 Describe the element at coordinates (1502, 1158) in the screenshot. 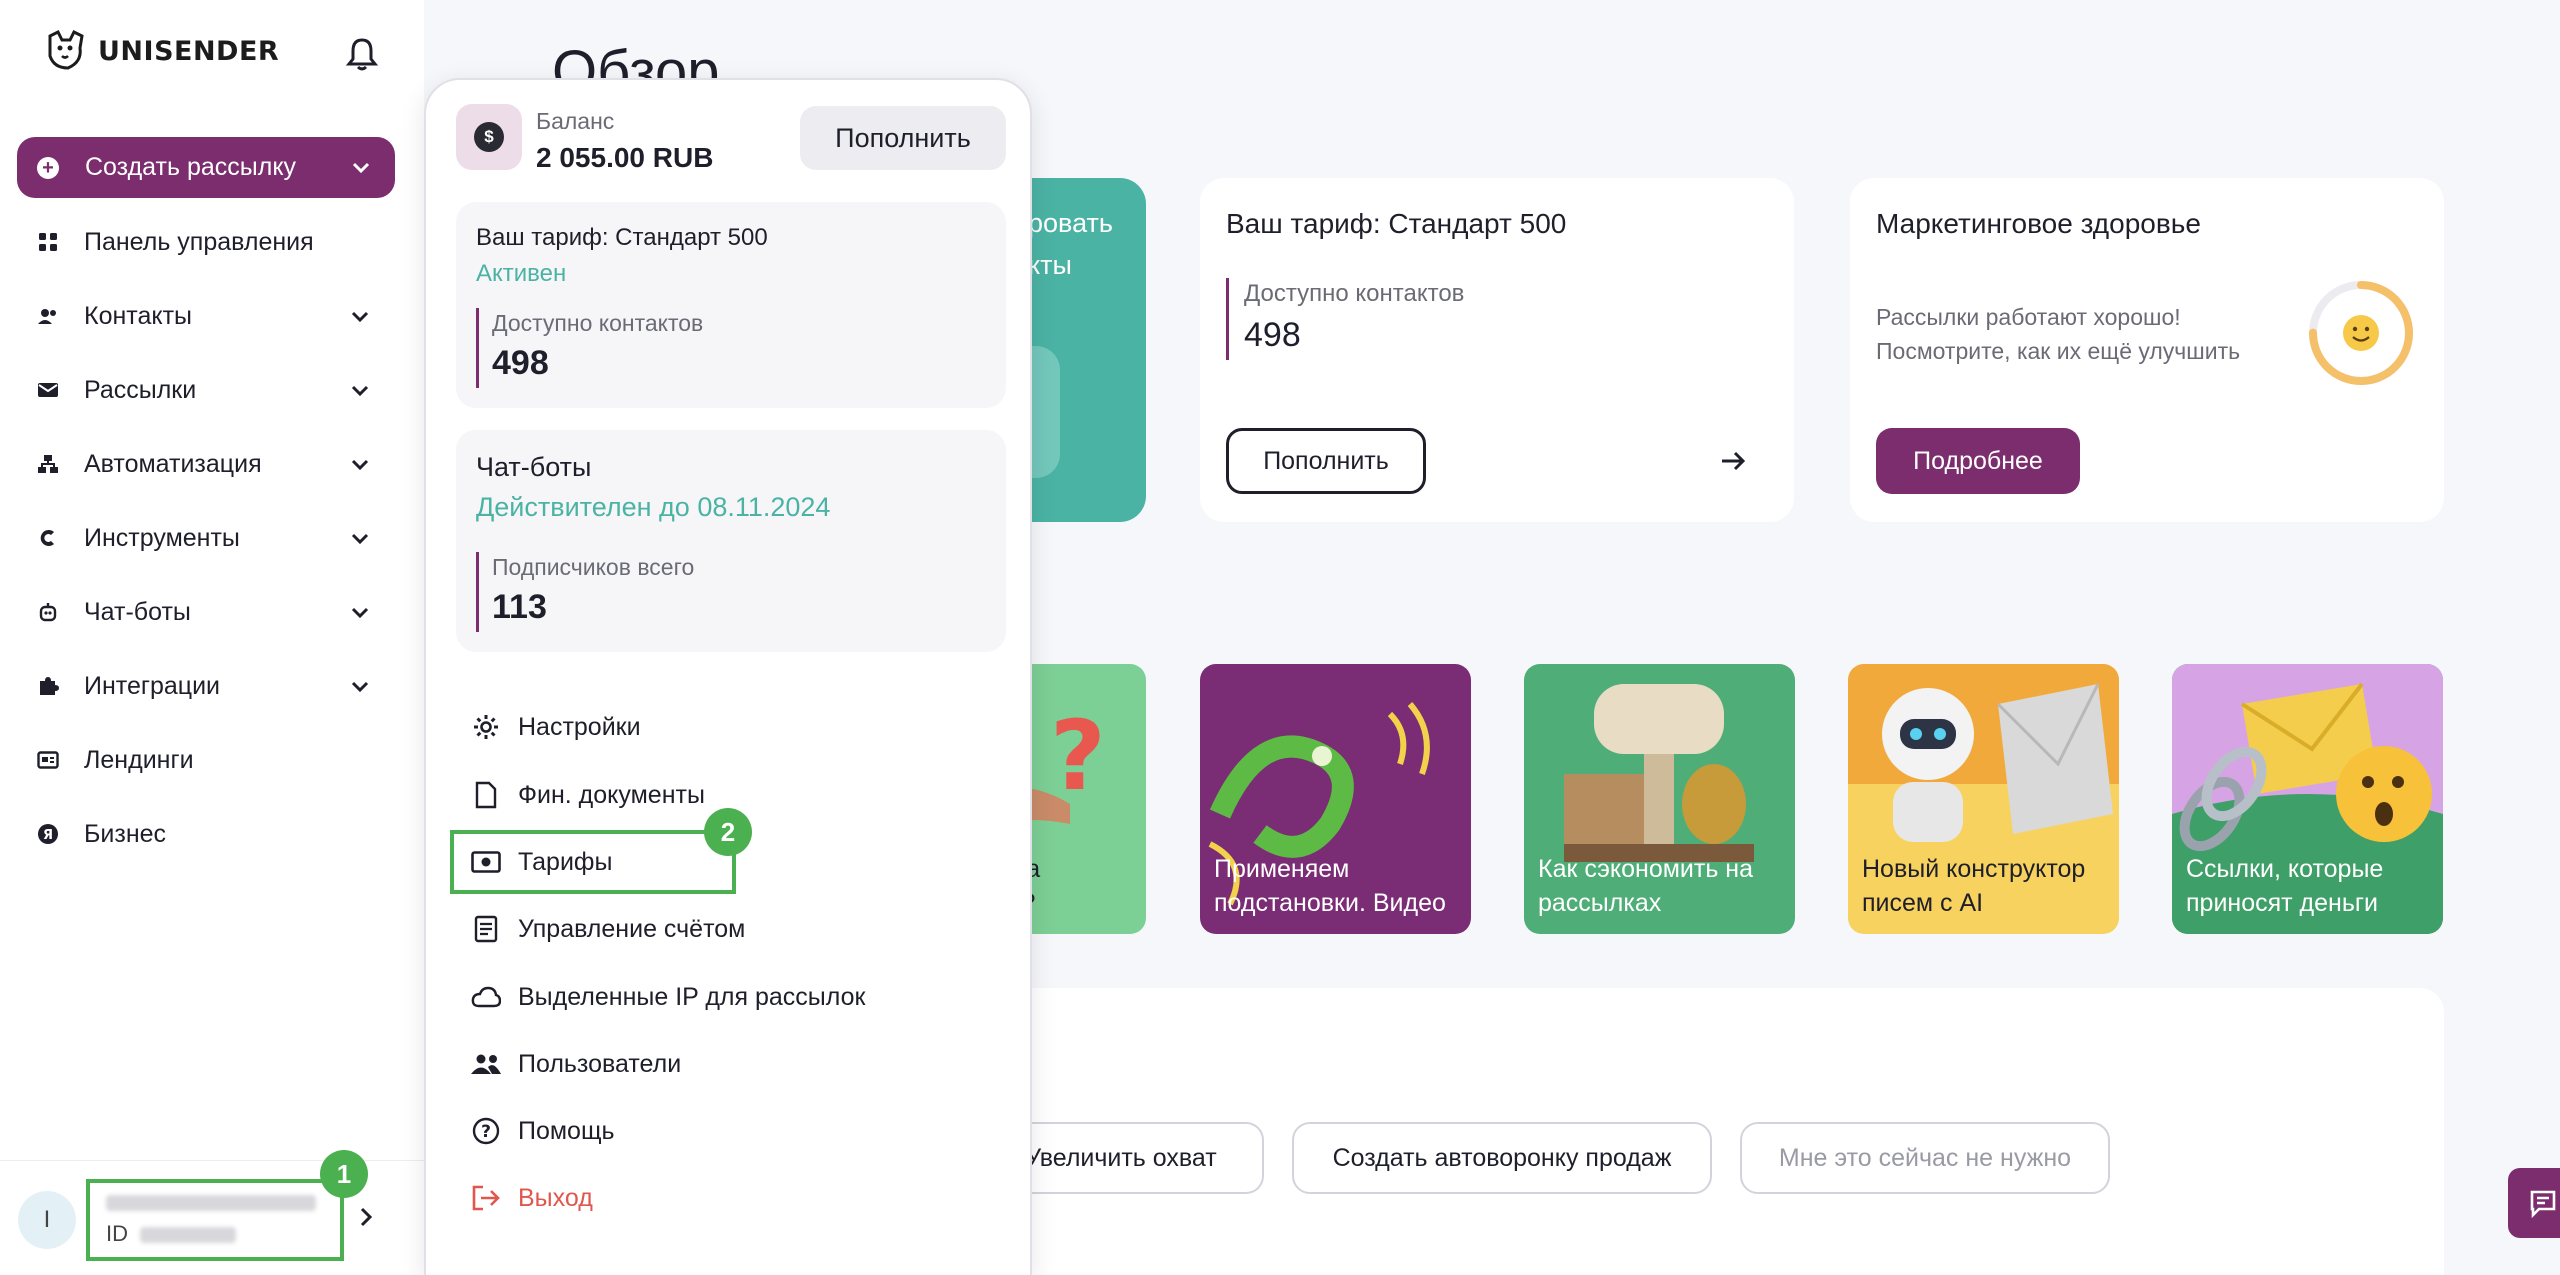

I see `goal-option: Создать автоворонку продаж` at that location.